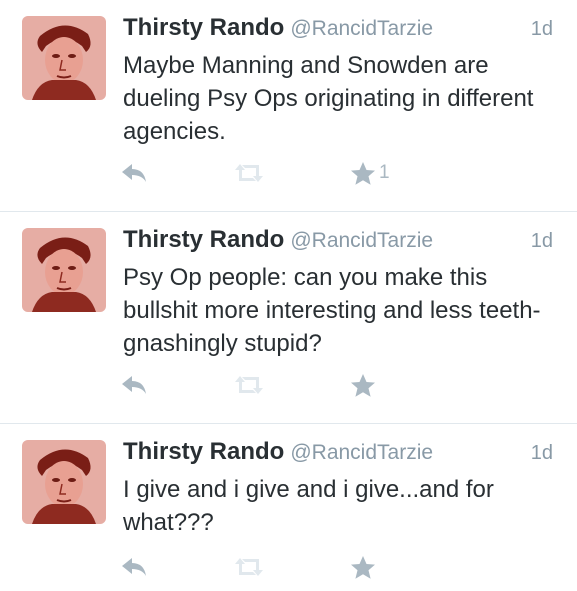 This screenshot has width=577, height=591. I want to click on tweet-actions: 1, so click(280, 173).